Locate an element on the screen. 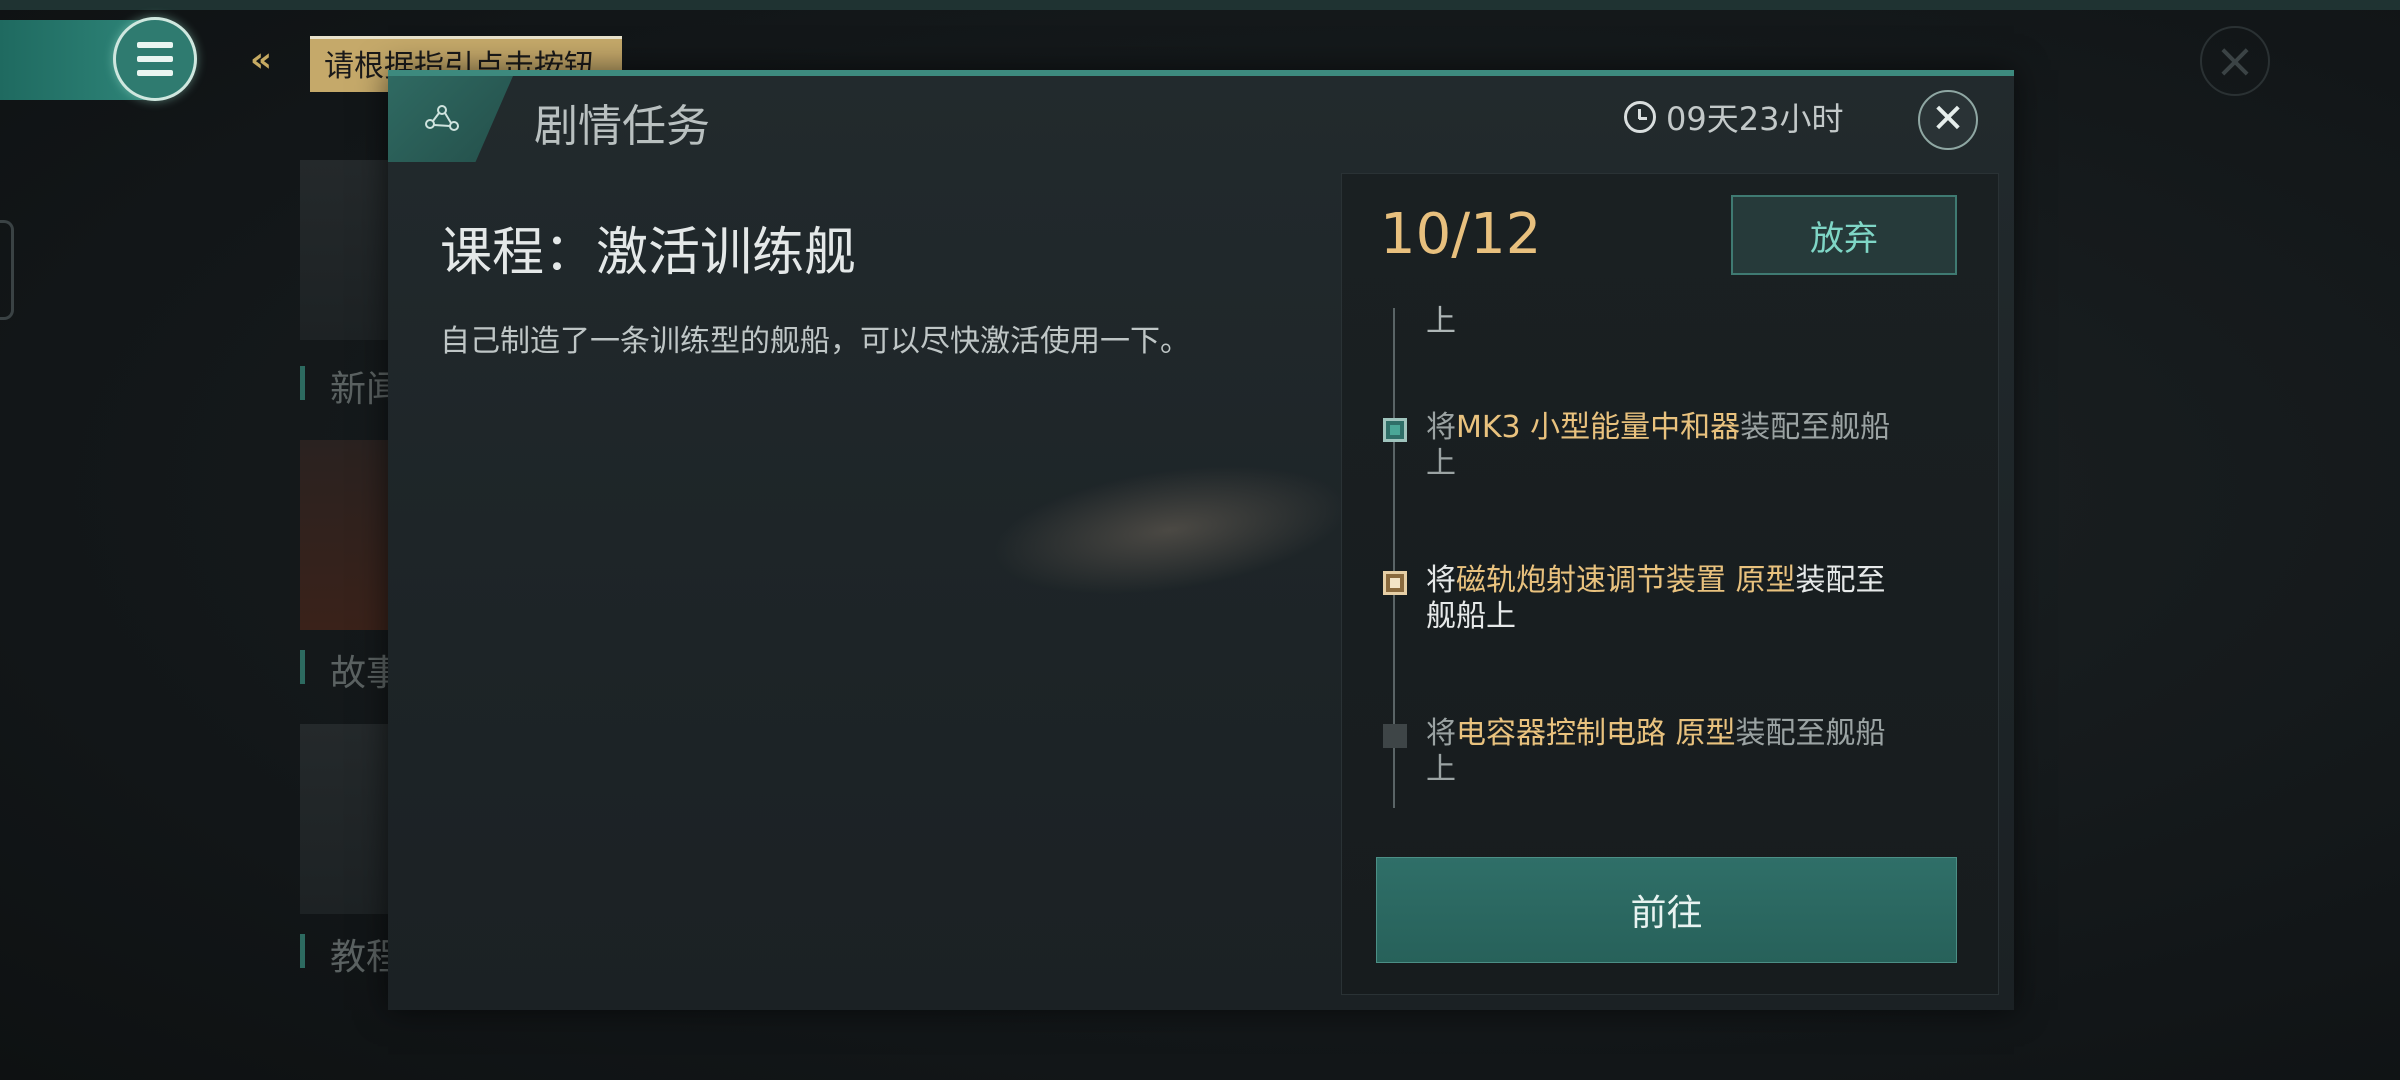 The image size is (2400, 1080). step-pending-marker is located at coordinates (1395, 736).